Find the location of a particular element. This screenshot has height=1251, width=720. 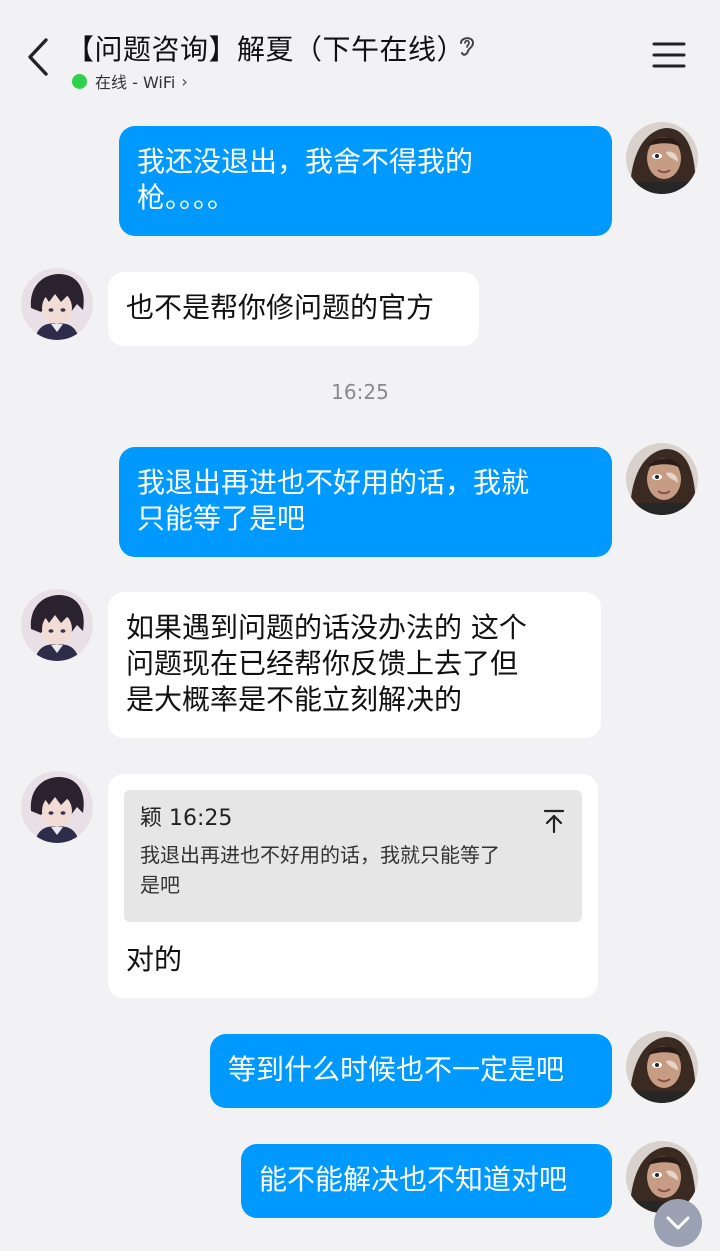

message-bubble-incoming-reply: 颖 16:25 我退出再进也不好用的话，我就只能等了 是吧 对的 is located at coordinates (353, 886).